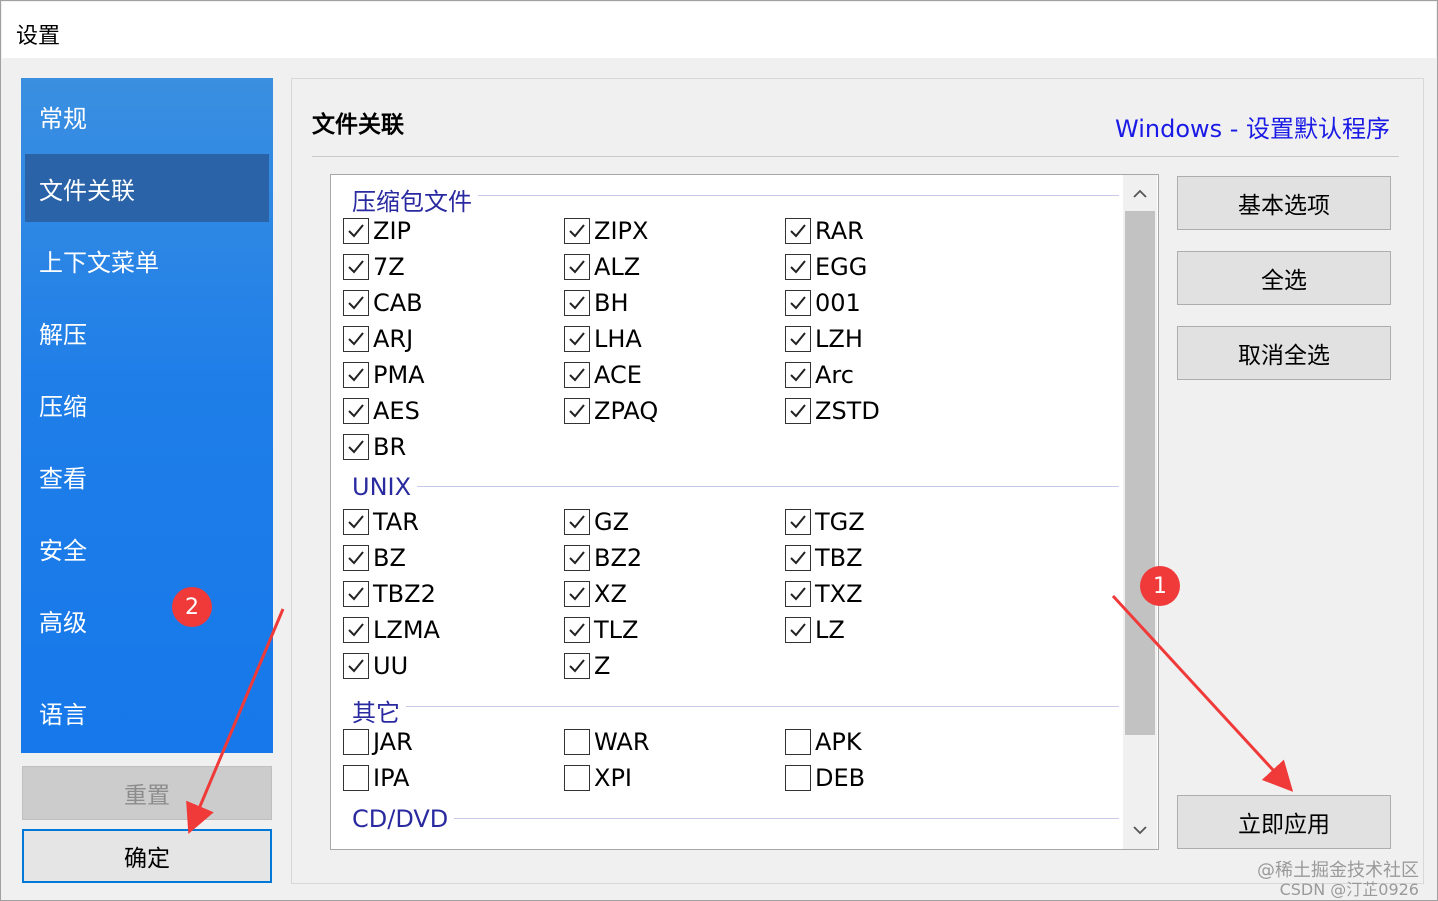  Describe the element at coordinates (1349, 889) in the screenshot. I see `watermark-csdn: CSDN @汀芷0926` at that location.